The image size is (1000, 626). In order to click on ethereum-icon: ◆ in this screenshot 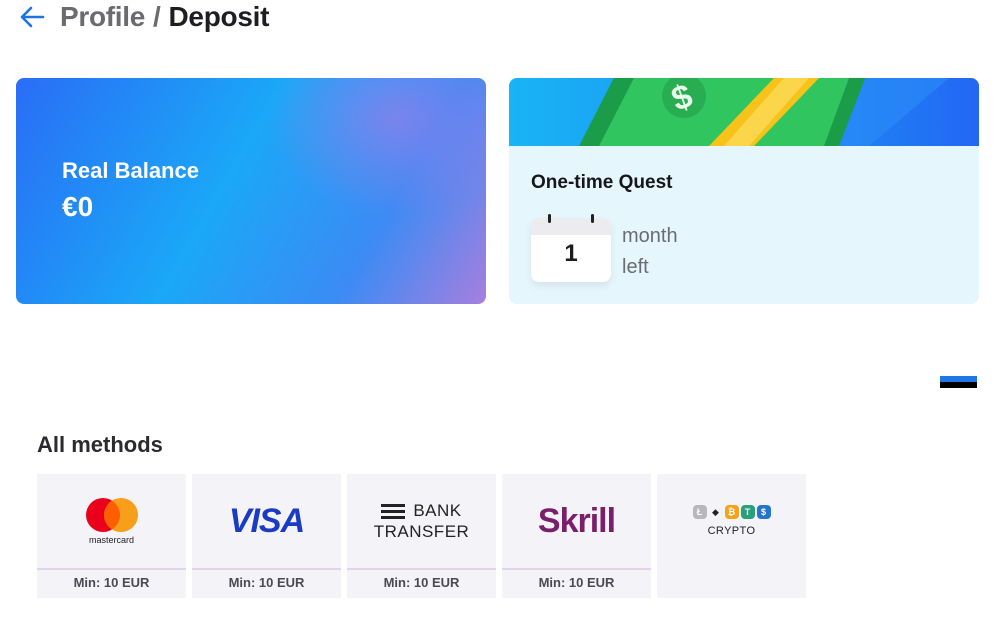, I will do `click(715, 512)`.